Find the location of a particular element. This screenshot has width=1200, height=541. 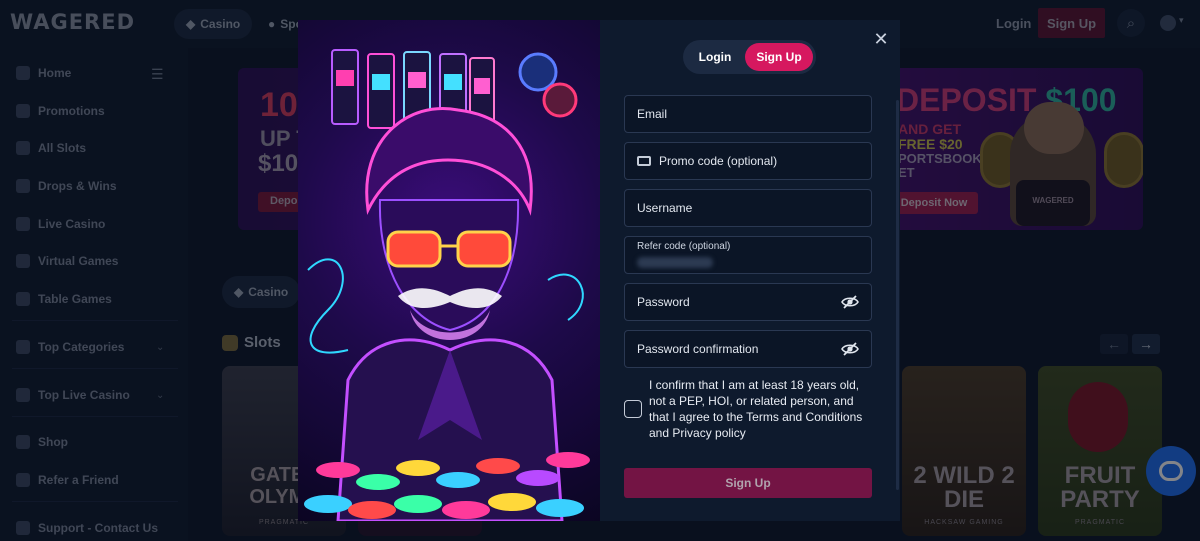

tab-login: Login is located at coordinates (715, 57).